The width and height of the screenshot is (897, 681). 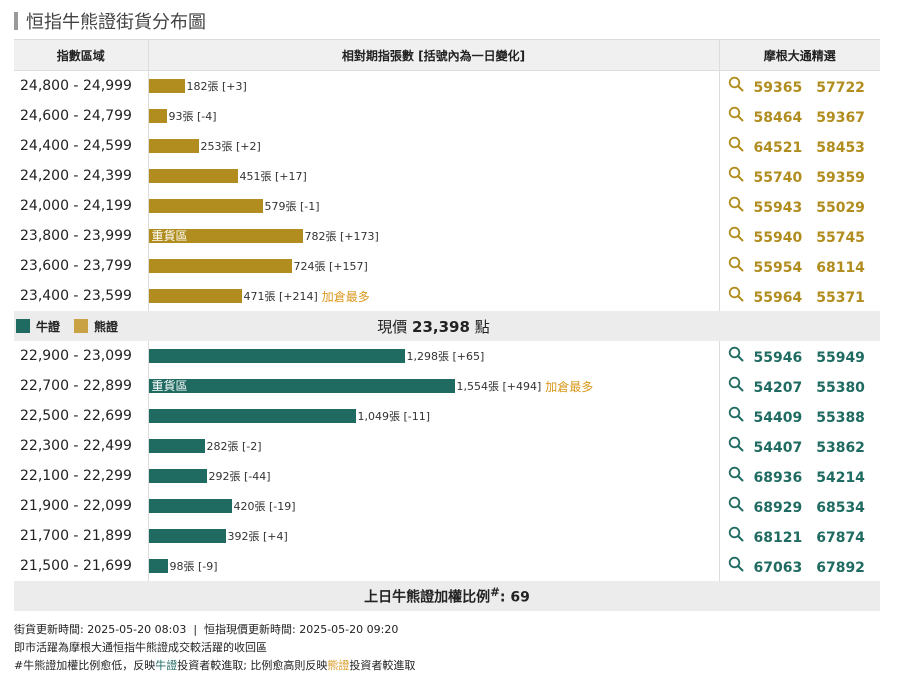 What do you see at coordinates (447, 266) in the screenshot?
I see `bear-row: 23,600 - 23,799 724張 [+157] 55954 68114` at bounding box center [447, 266].